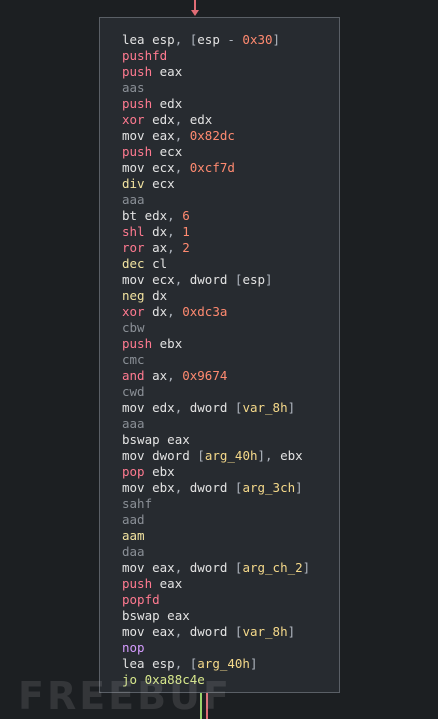  Describe the element at coordinates (227, 472) in the screenshot. I see `instruction-line: pop ebx` at that location.